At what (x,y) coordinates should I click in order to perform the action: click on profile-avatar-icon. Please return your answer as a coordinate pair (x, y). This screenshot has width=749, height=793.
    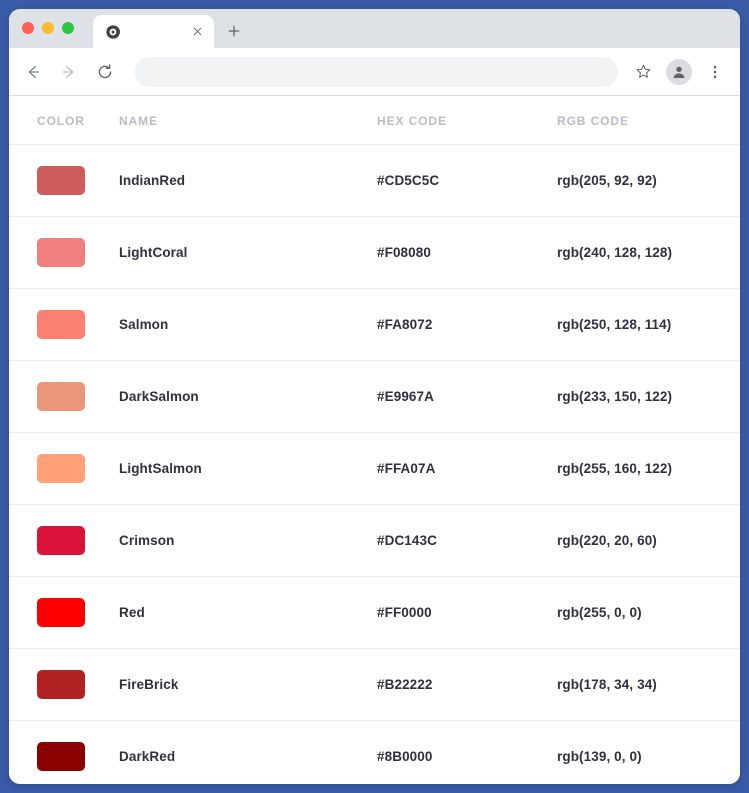
    Looking at the image, I should click on (679, 71).